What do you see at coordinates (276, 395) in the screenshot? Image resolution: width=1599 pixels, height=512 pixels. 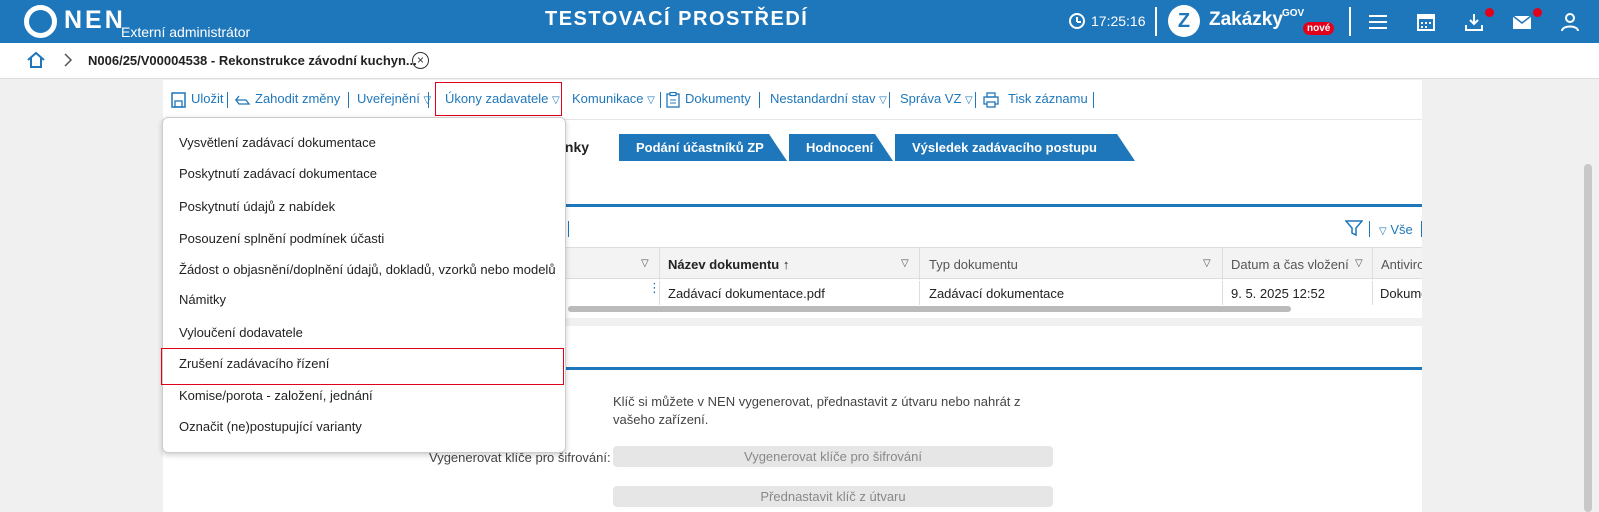 I see `menu-item-committee: Komise/porota - založení, jednání` at bounding box center [276, 395].